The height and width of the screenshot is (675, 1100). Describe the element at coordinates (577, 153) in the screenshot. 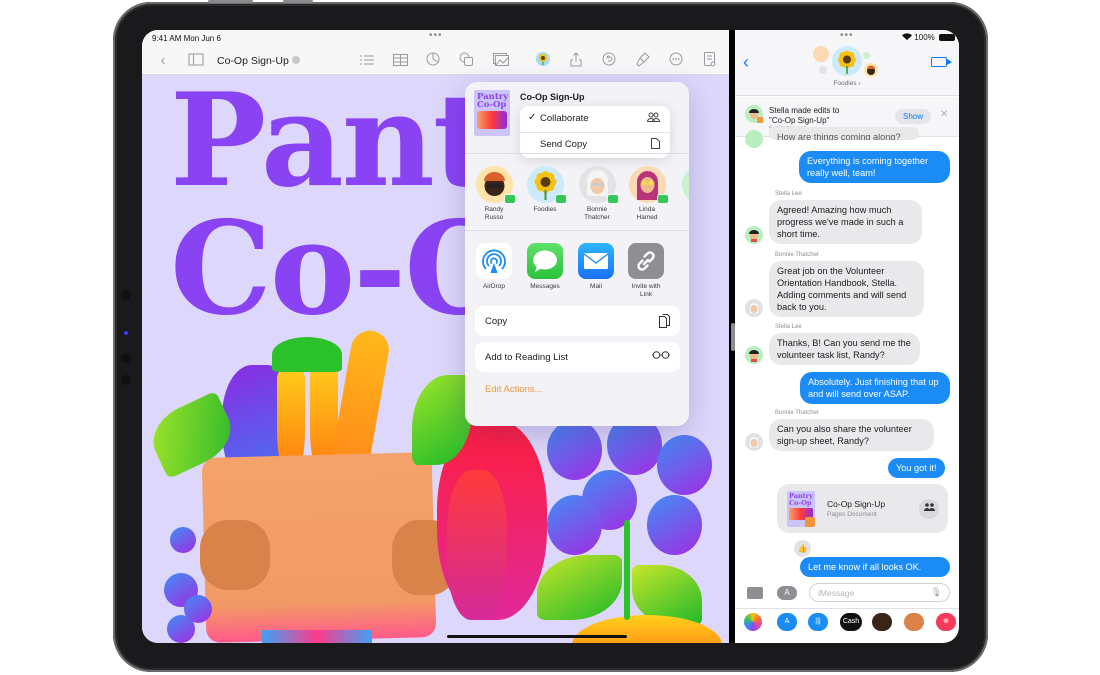

I see `section-divider` at that location.